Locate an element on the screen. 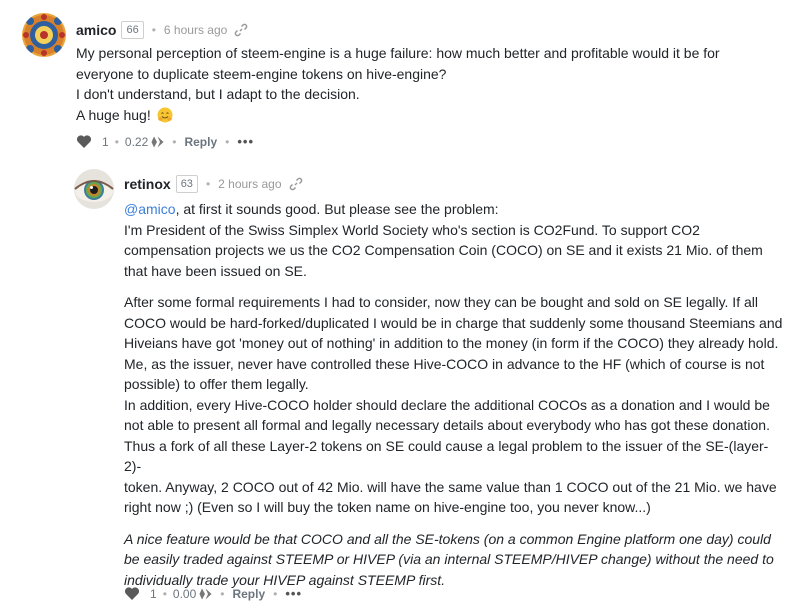 The image size is (800, 615). comment-line-last: A huge hug! is located at coordinates (398, 115).